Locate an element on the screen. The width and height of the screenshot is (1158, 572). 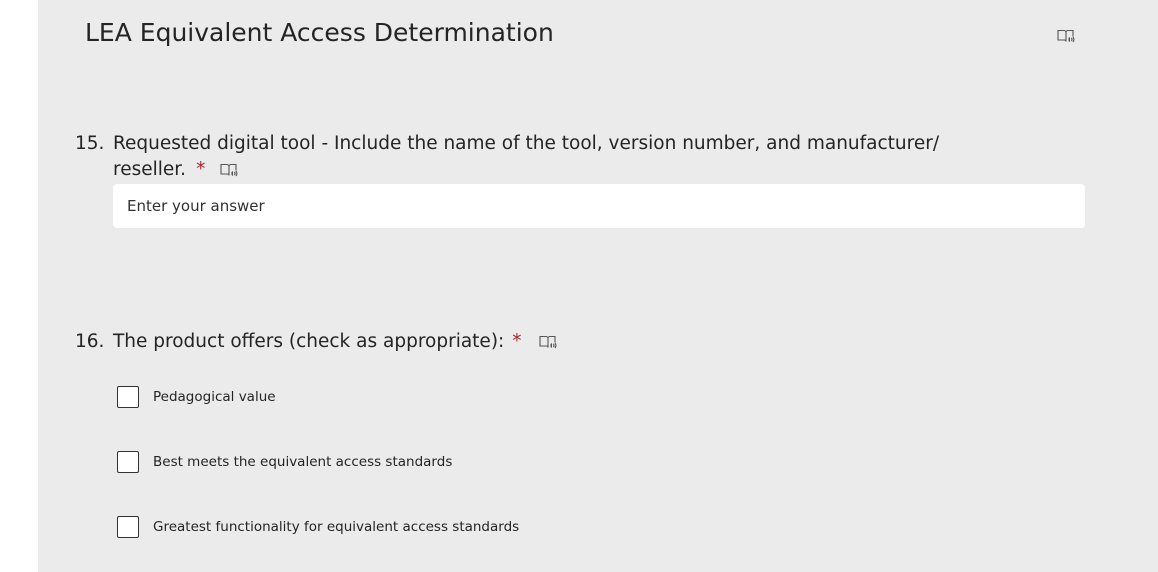
immersive-reader-button-section is located at coordinates (1066, 36).